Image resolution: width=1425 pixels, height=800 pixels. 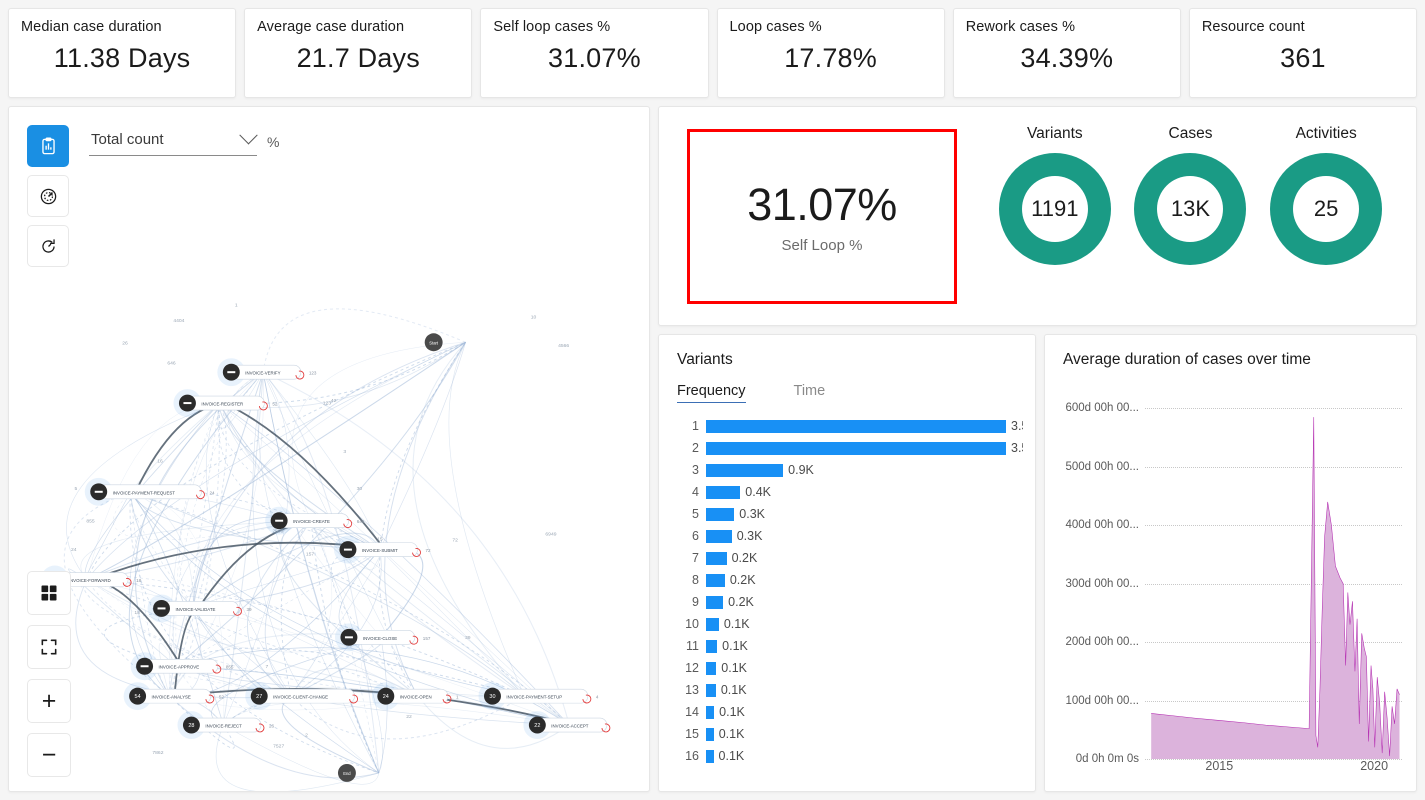 I want to click on zoom-in-icon: +, so click(x=49, y=701).